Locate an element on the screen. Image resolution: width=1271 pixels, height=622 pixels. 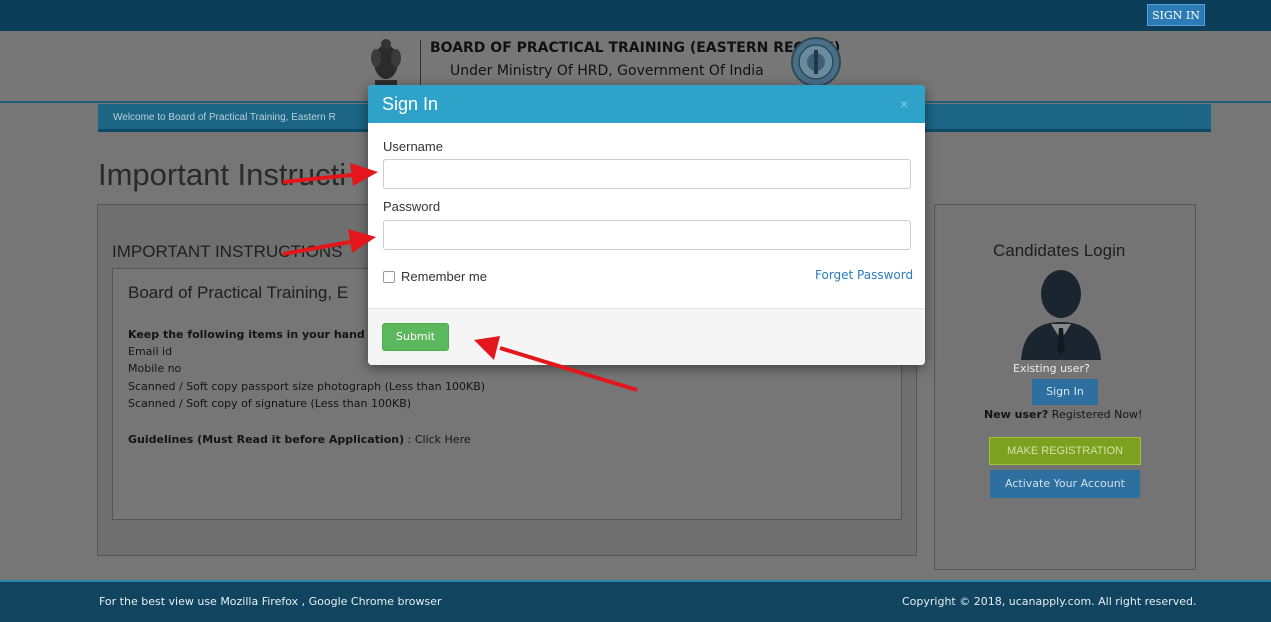
list-item: Mobile no is located at coordinates (155, 368).